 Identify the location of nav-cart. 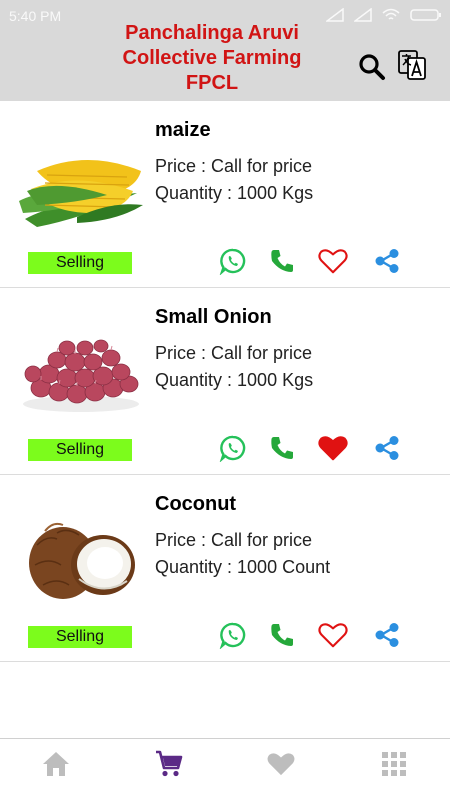
(169, 764).